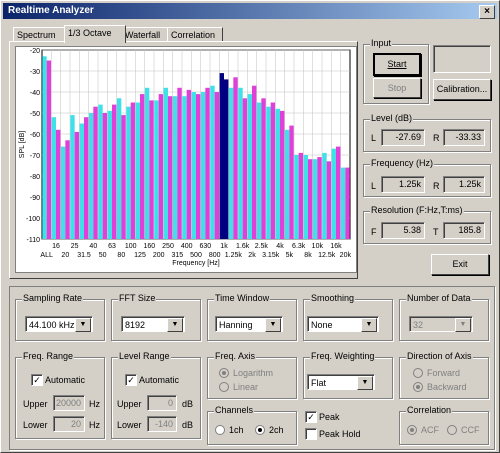 The width and height of the screenshot is (500, 453). What do you see at coordinates (33, 219) in the screenshot?
I see `y-tick-label: -100` at bounding box center [33, 219].